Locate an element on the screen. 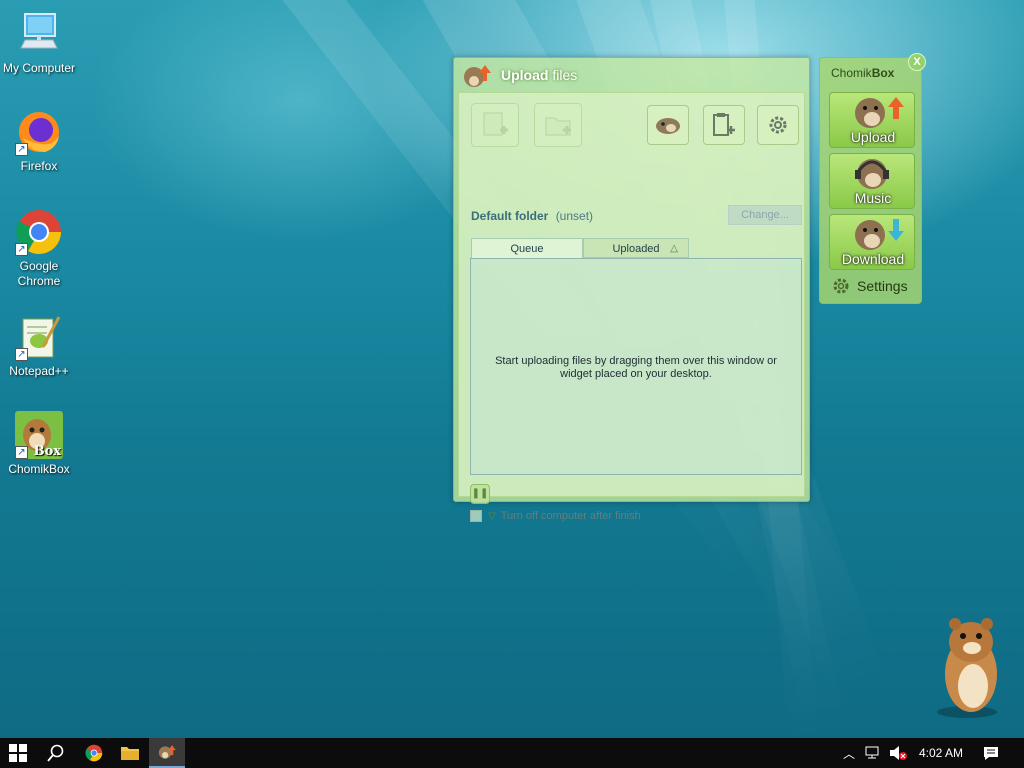 The height and width of the screenshot is (768, 1024). firefox-icon: ↗ is located at coordinates (39, 132).